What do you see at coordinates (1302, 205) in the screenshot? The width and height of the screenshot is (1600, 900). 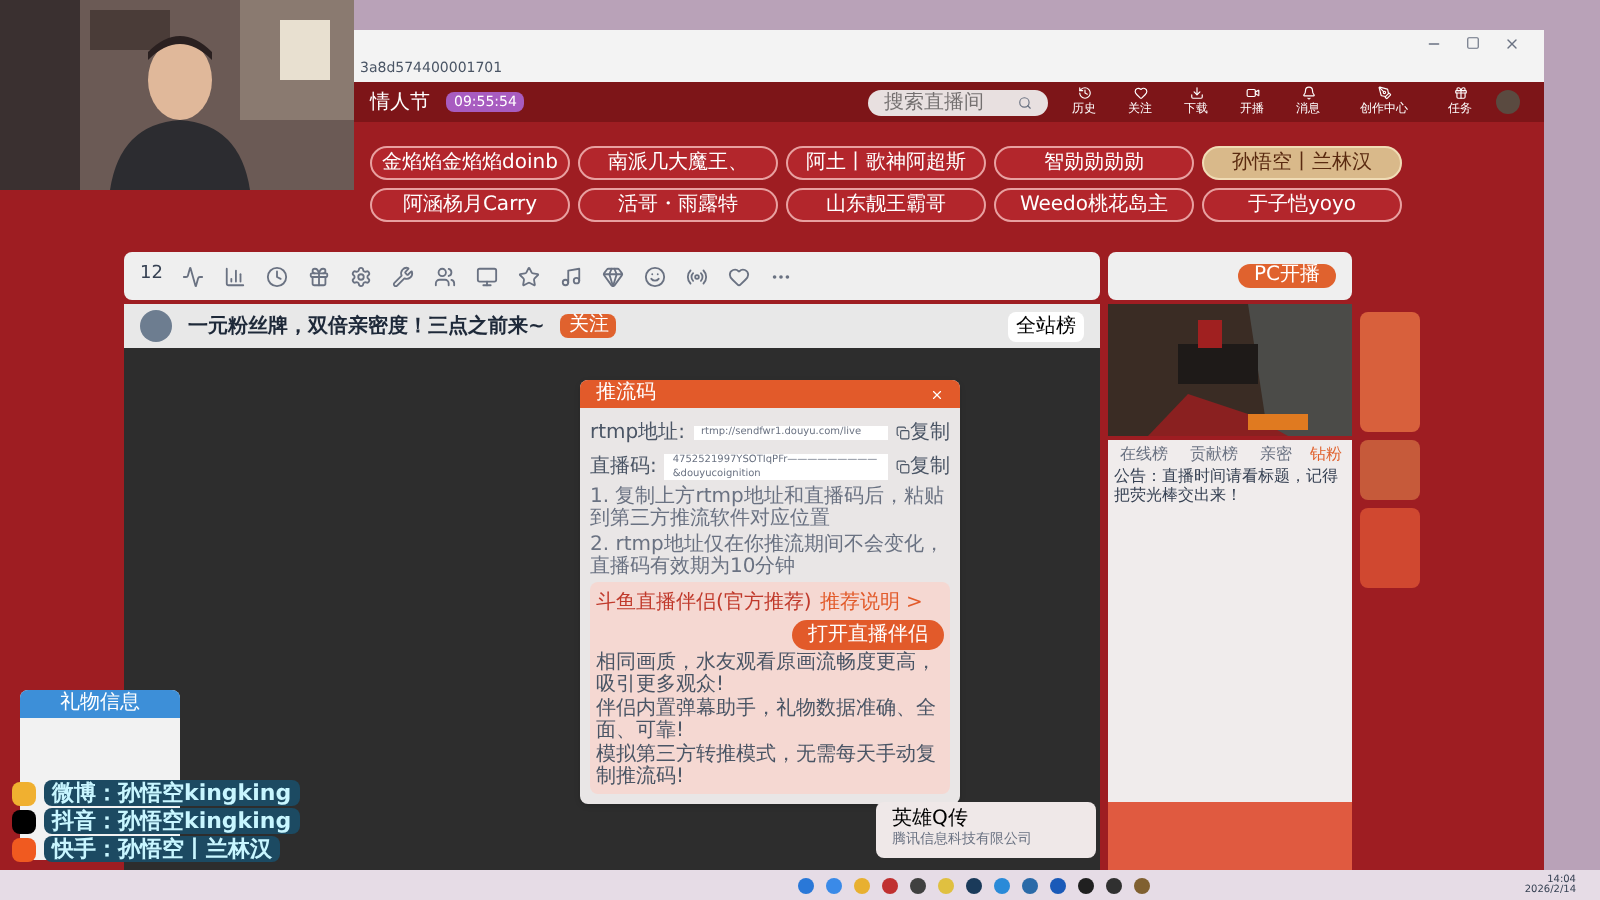 I see `streamer-tab: 于子恺yoyo` at bounding box center [1302, 205].